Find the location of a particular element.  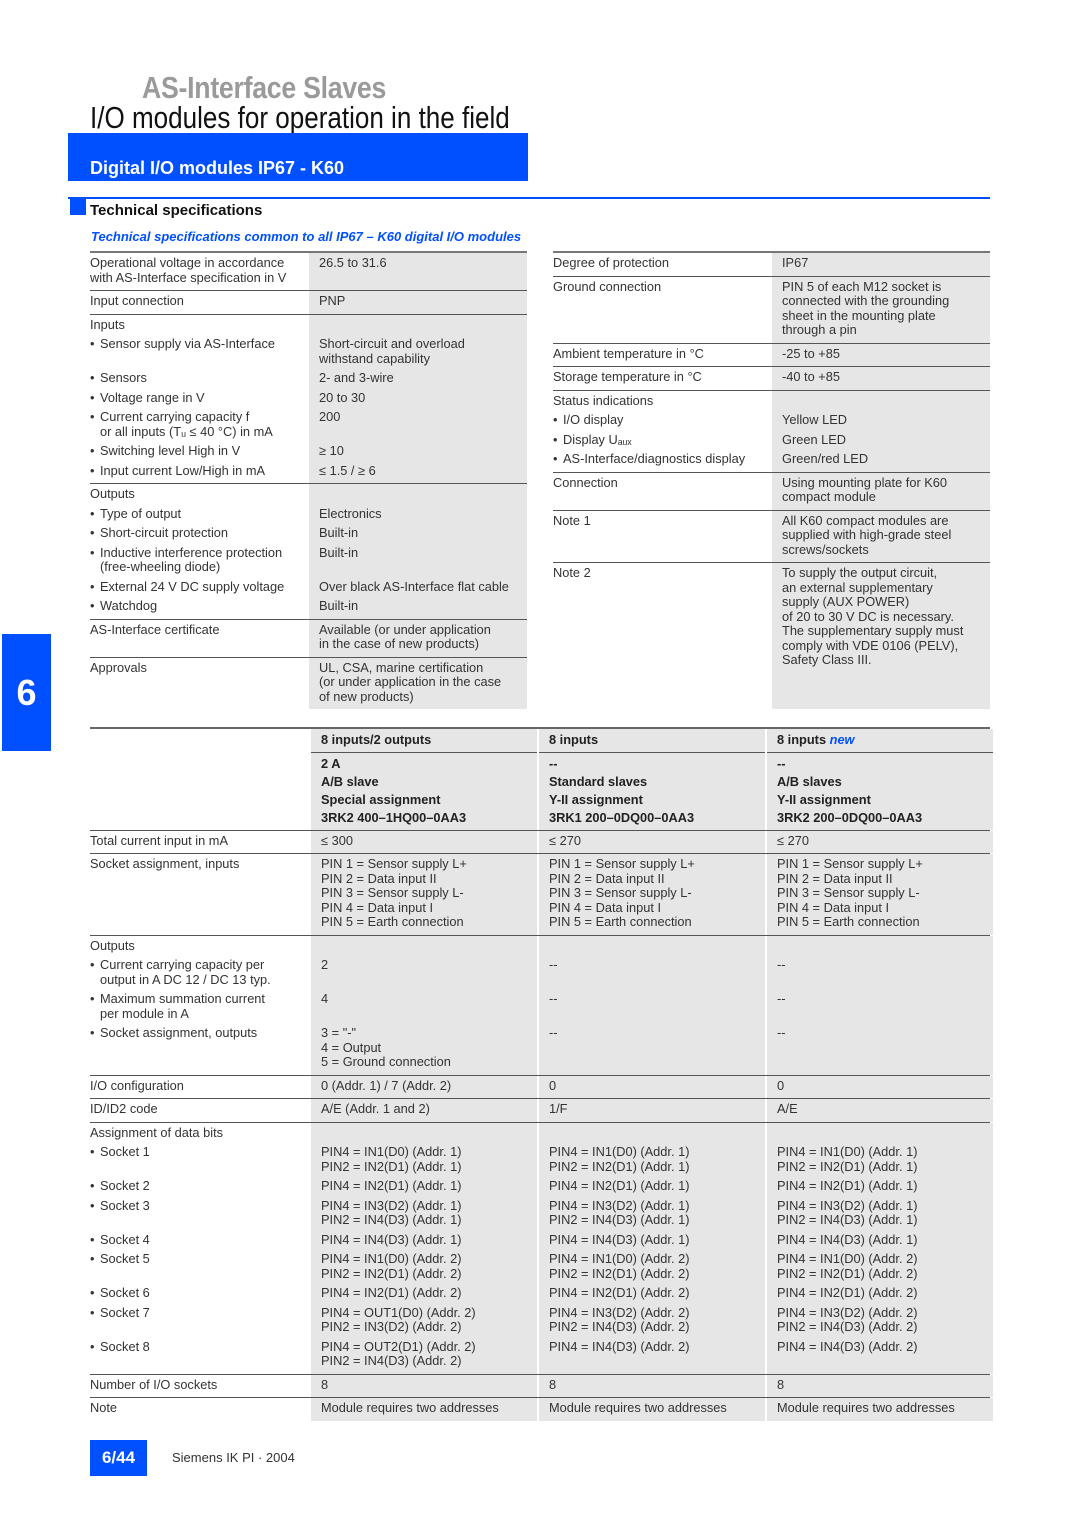

spec-label: Assignment of data bits is located at coordinates (157, 1132).